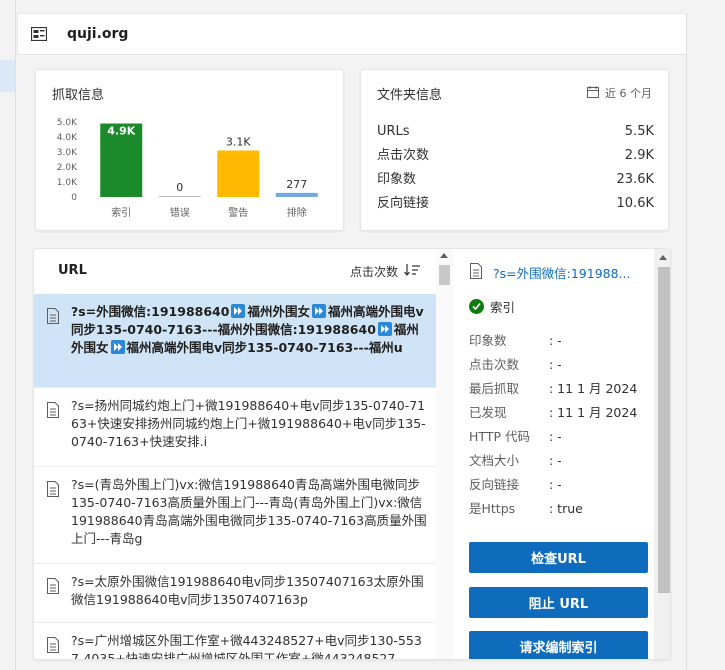  Describe the element at coordinates (264, 347) in the screenshot. I see `url-text-segment: 福州高端外围电v同步135-0740-7163---福州u` at that location.